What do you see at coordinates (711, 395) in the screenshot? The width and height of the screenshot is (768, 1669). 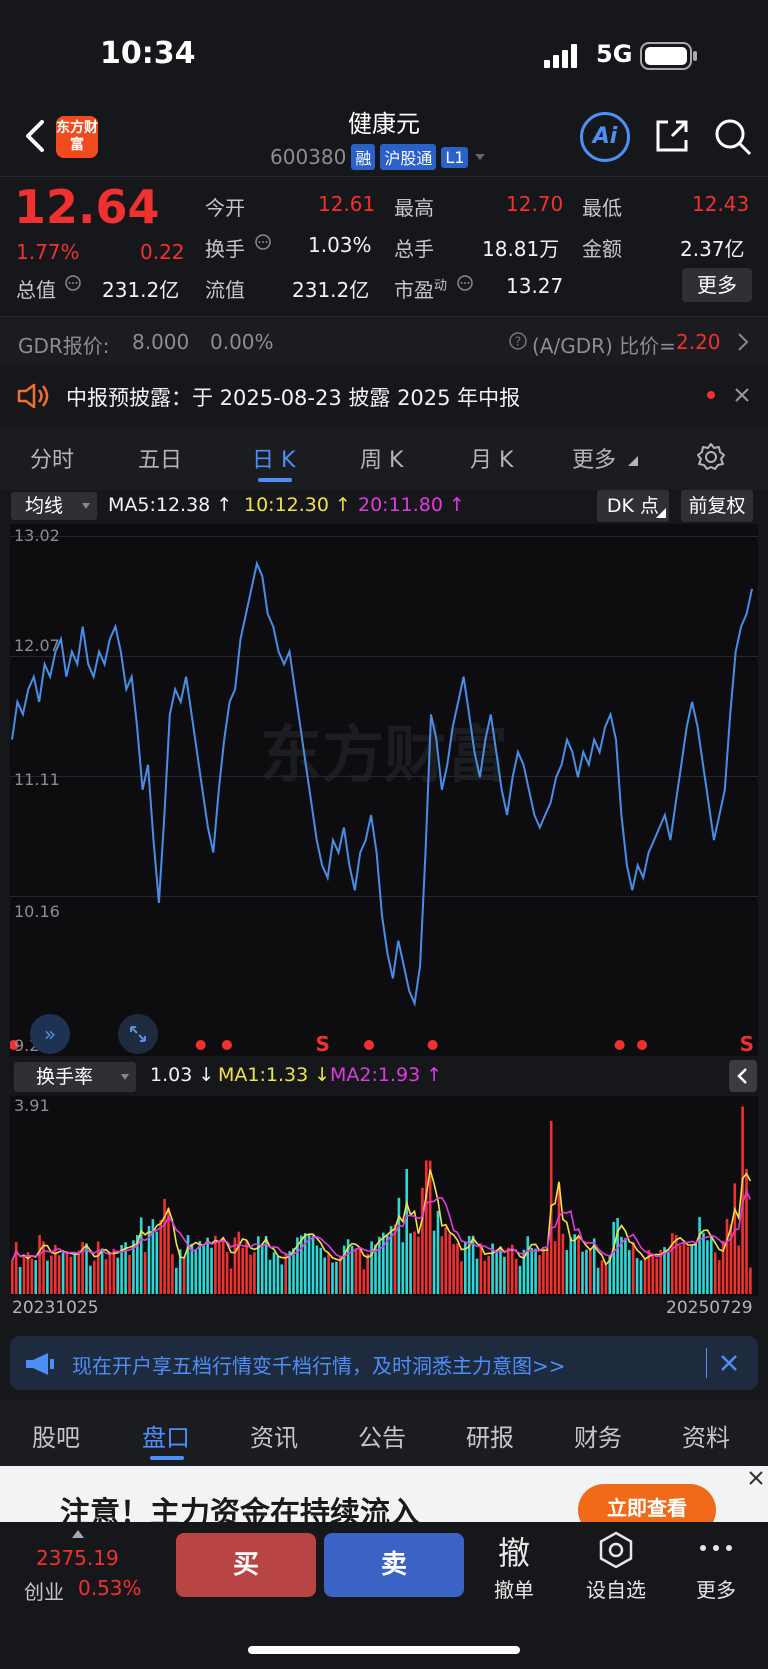 I see `unread-dot` at bounding box center [711, 395].